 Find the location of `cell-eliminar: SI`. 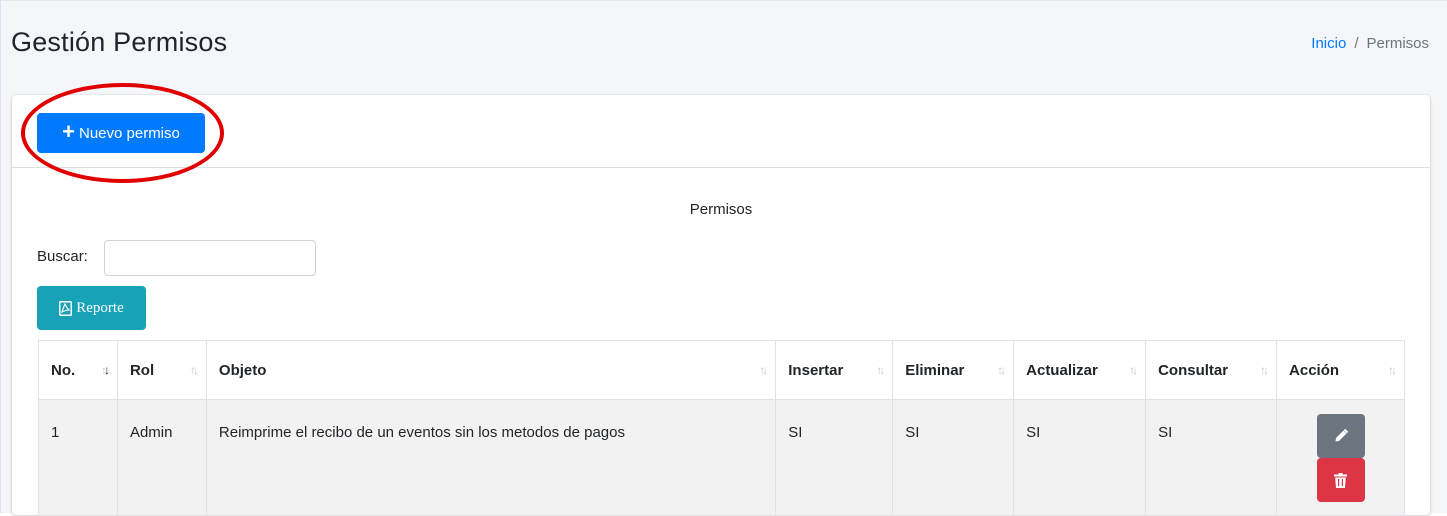

cell-eliminar: SI is located at coordinates (953, 457).